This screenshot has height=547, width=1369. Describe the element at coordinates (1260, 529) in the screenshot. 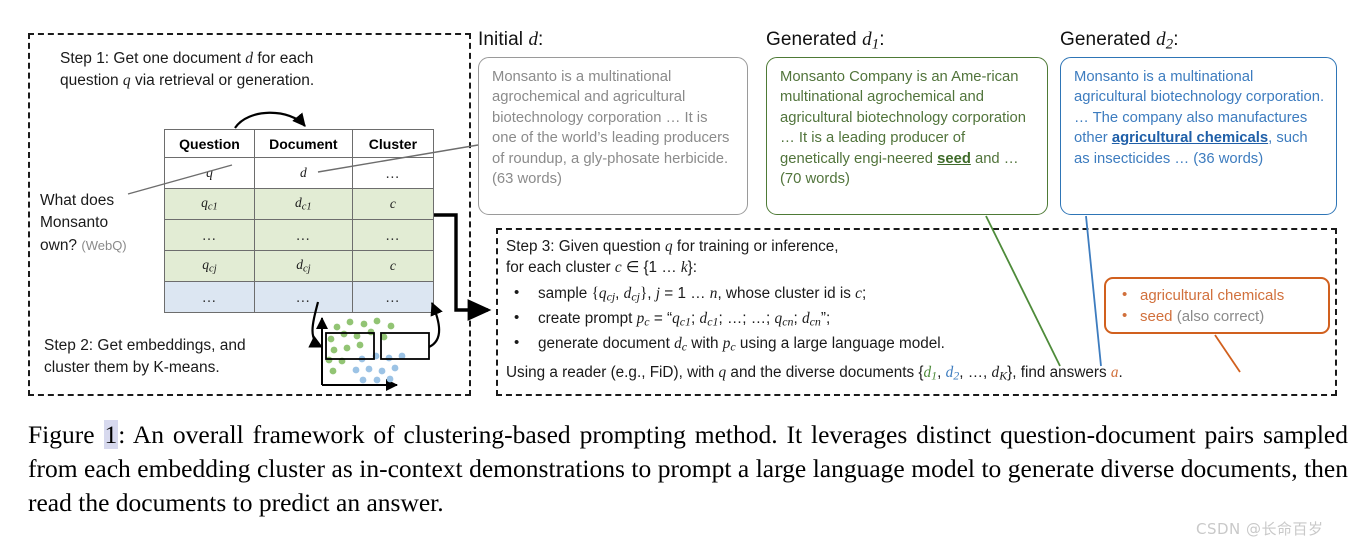

I see `csdn-watermark: CSDN @长命百岁` at that location.